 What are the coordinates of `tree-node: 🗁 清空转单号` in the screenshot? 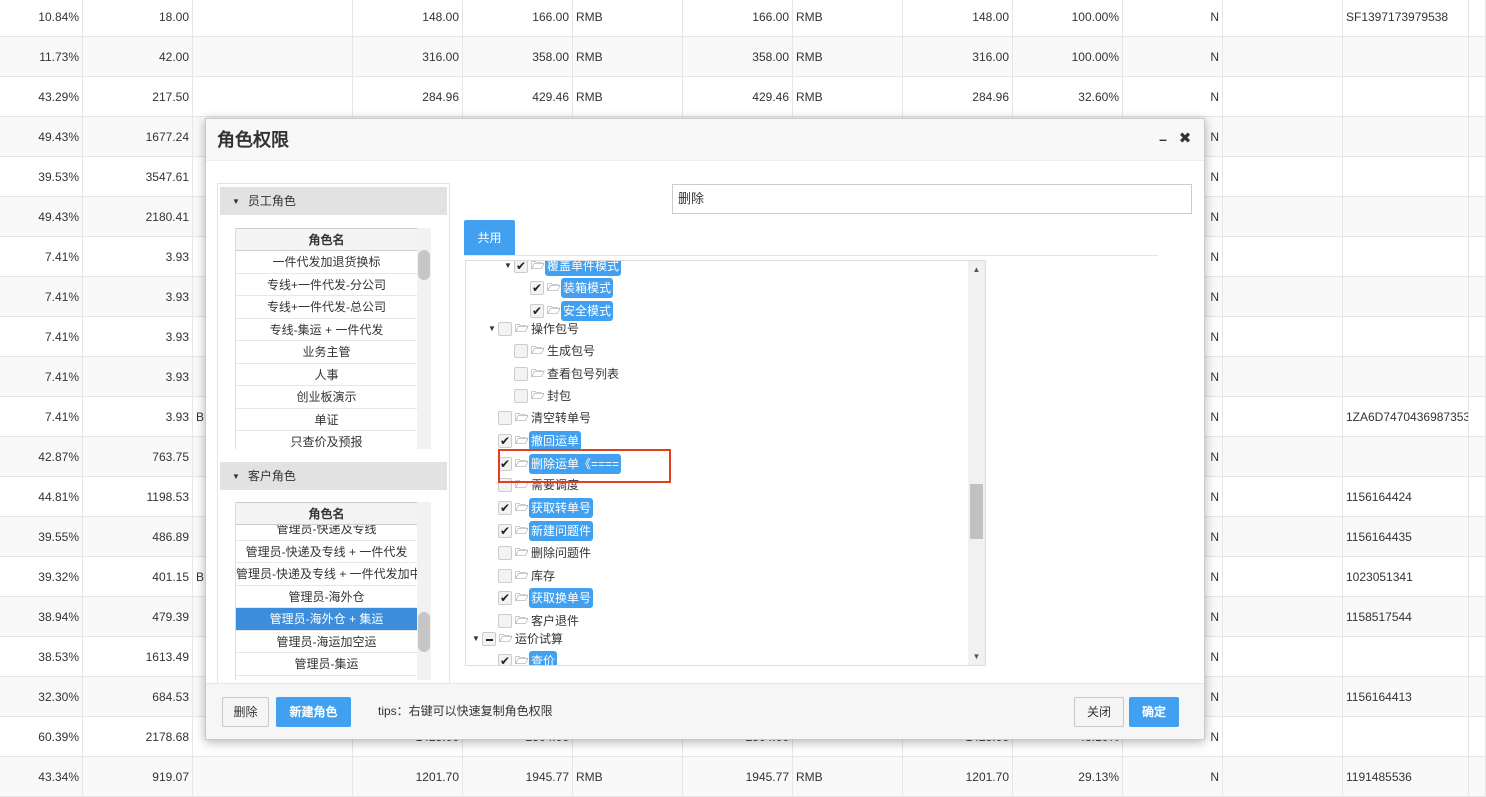 It's located at (540, 417).